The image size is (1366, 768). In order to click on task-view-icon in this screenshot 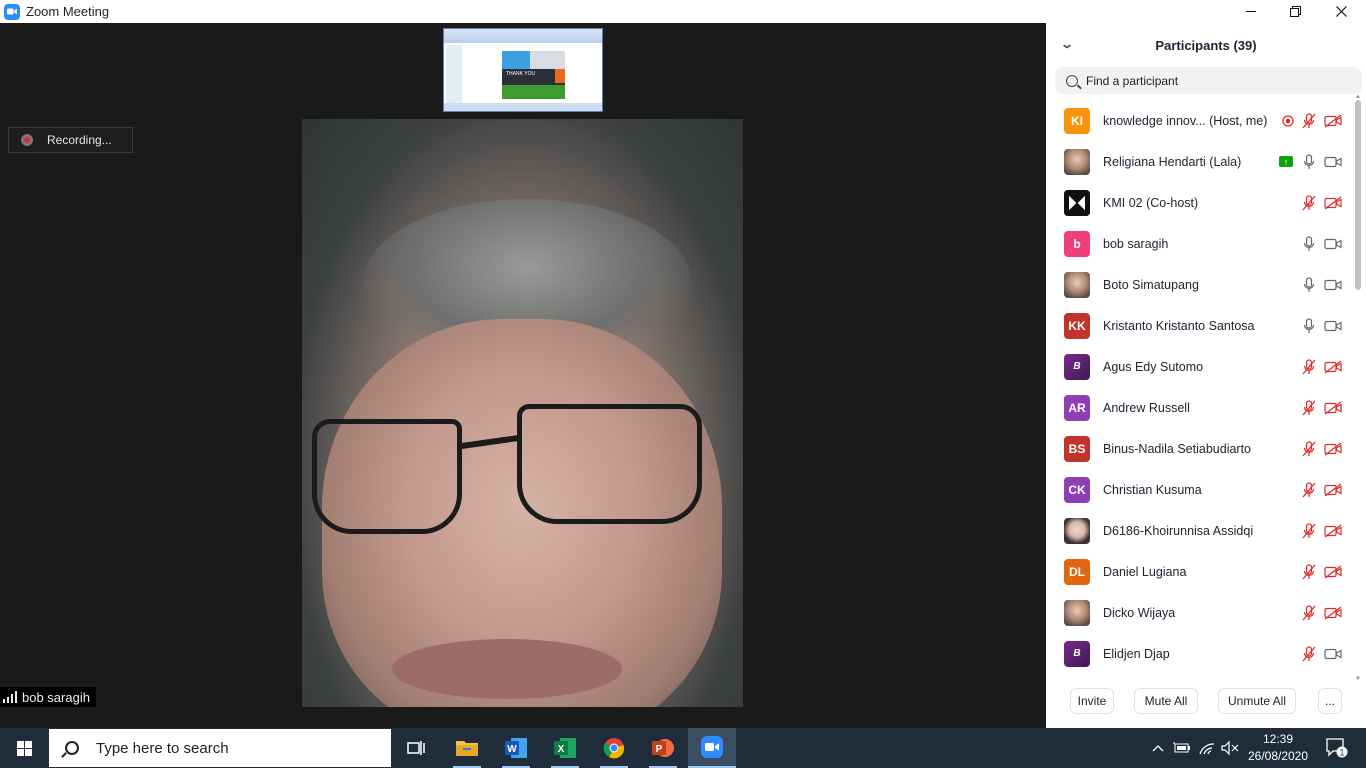, I will do `click(416, 748)`.